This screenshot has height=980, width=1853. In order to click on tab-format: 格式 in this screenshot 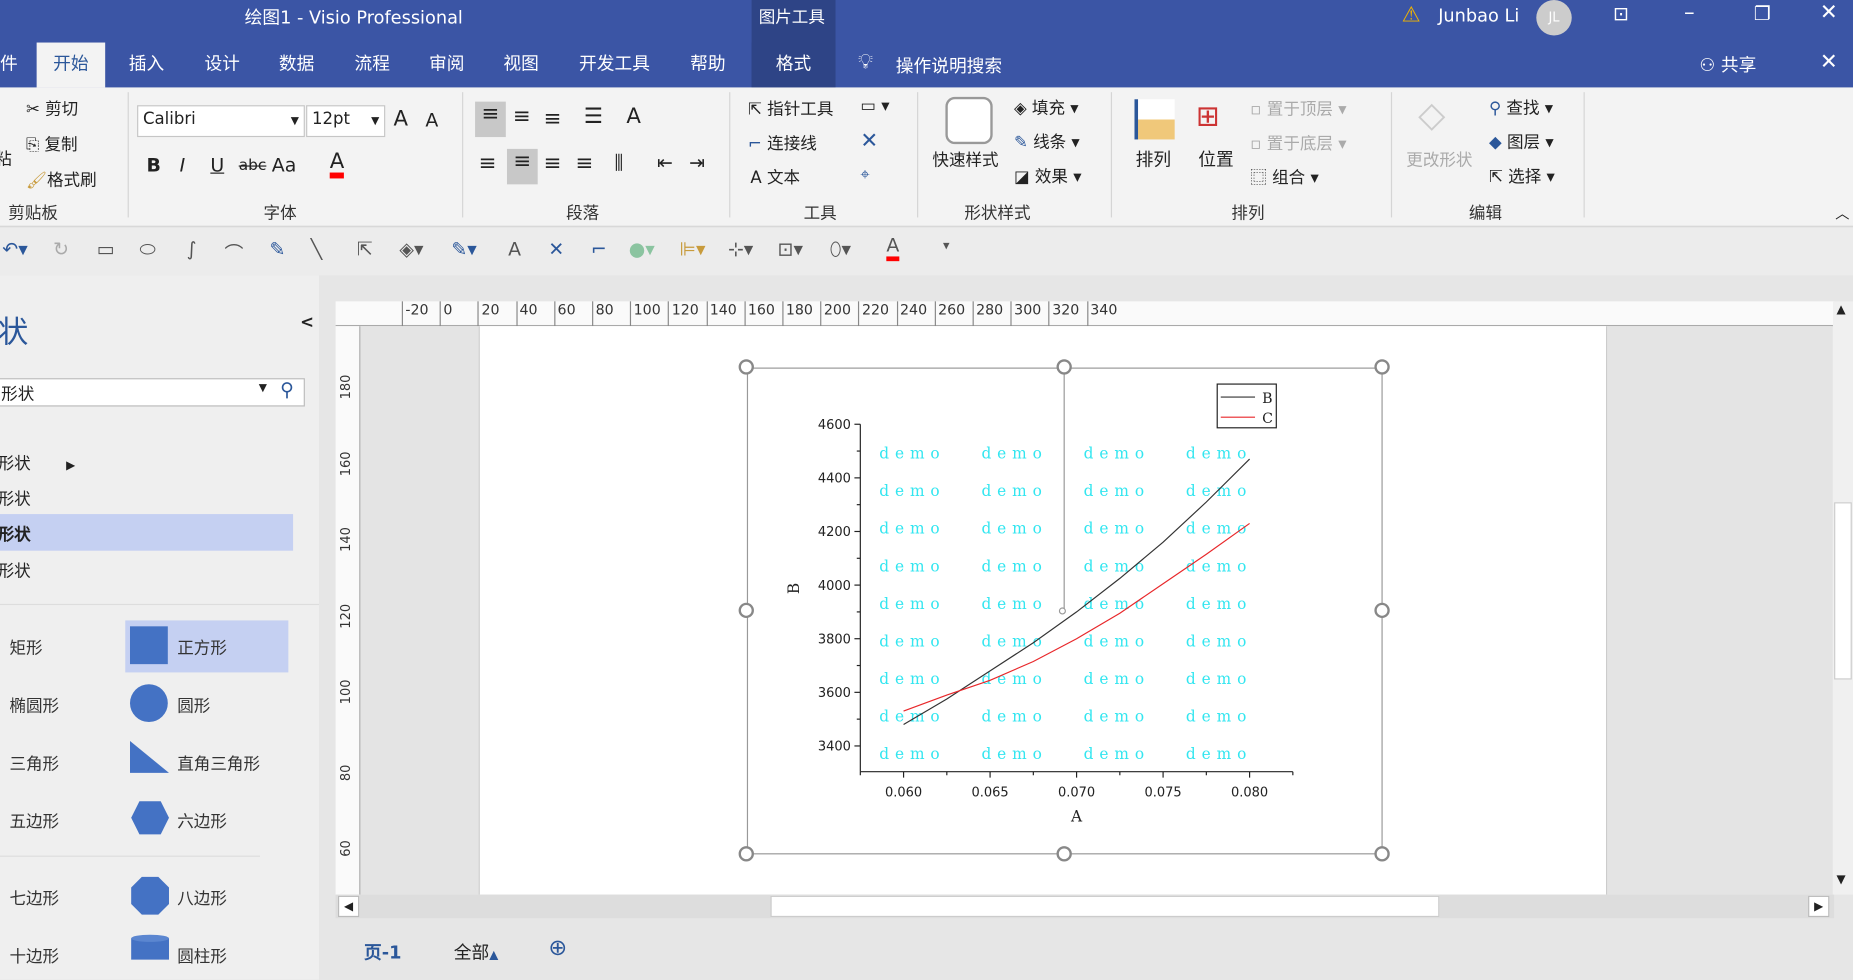, I will do `click(793, 65)`.